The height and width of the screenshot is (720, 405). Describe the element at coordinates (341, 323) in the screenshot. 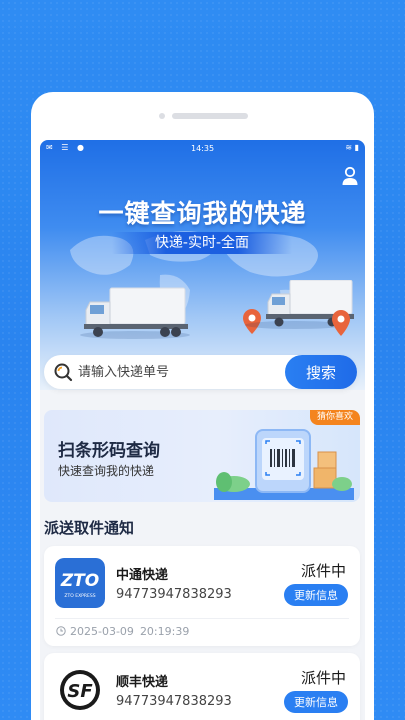

I see `location-pin-icon` at that location.